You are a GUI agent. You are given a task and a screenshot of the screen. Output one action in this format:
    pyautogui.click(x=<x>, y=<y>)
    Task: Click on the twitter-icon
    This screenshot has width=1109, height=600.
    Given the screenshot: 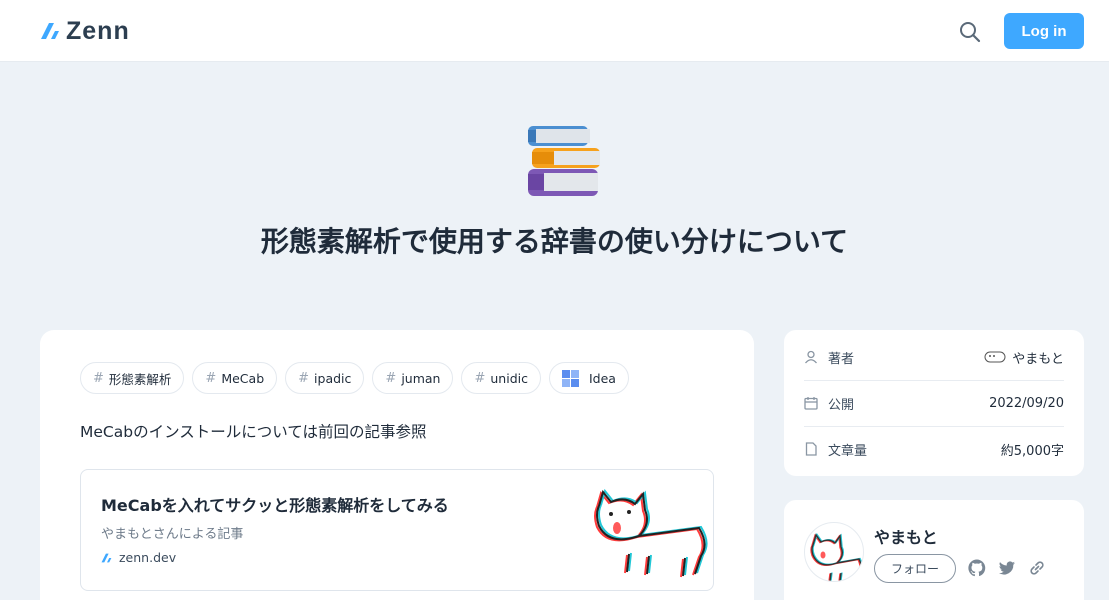 What is the action you would take?
    pyautogui.click(x=1007, y=568)
    